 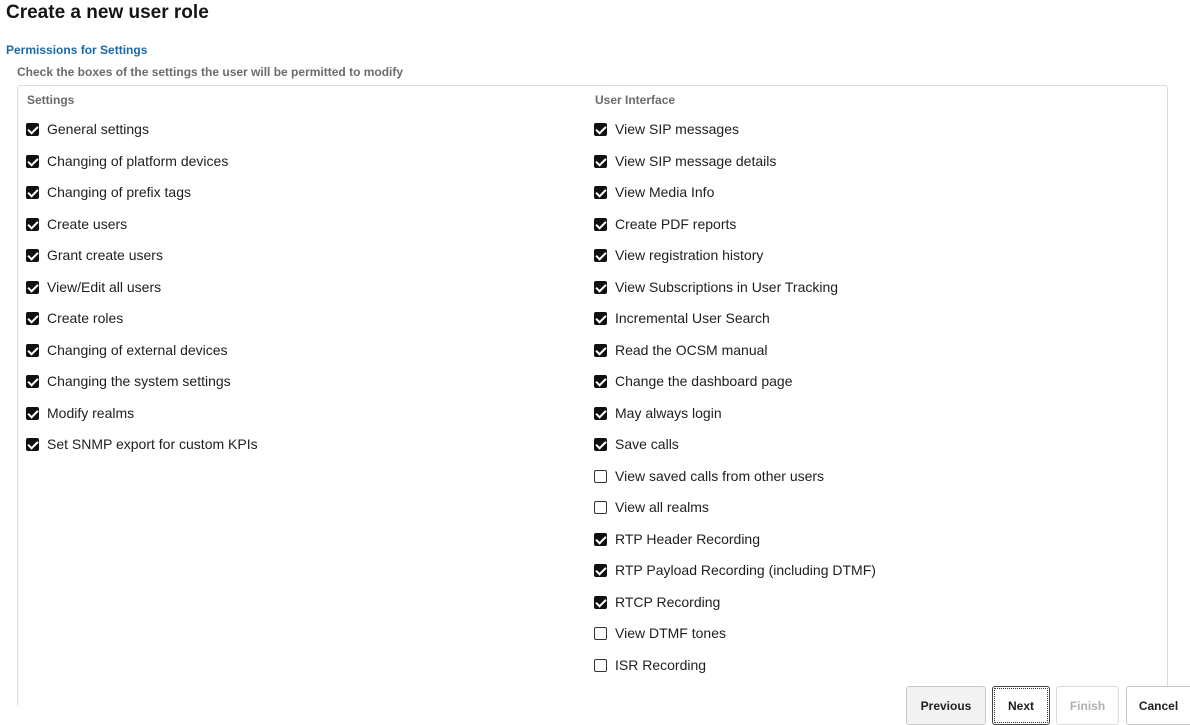 What do you see at coordinates (647, 444) in the screenshot?
I see `user-interface-permission-label: Save calls` at bounding box center [647, 444].